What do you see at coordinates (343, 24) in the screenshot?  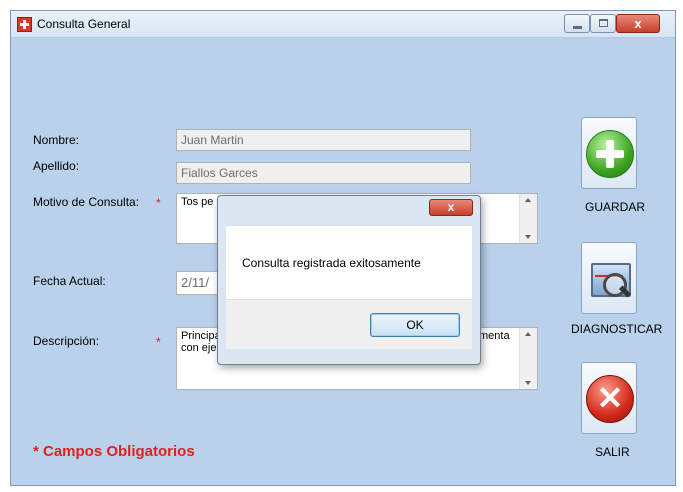 I see `title-bar: Consulta General x` at bounding box center [343, 24].